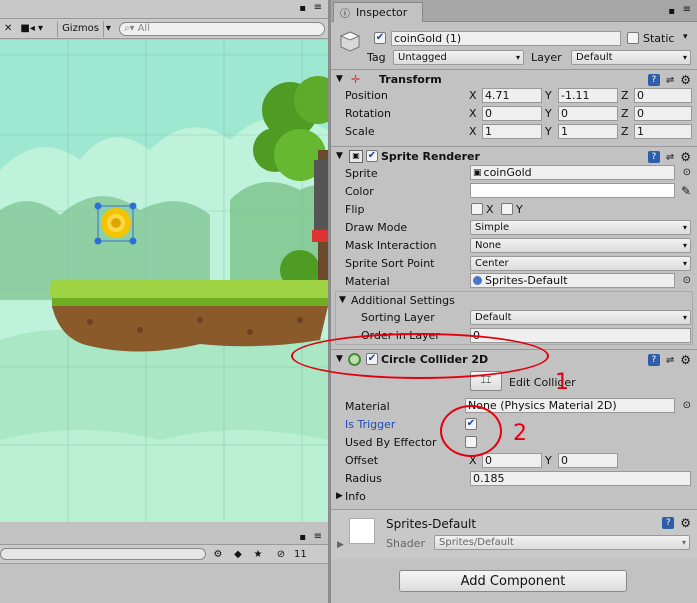 This screenshot has width=697, height=603. What do you see at coordinates (221, 28) in the screenshot?
I see `scene-search-input: ⌕▾ All` at bounding box center [221, 28].